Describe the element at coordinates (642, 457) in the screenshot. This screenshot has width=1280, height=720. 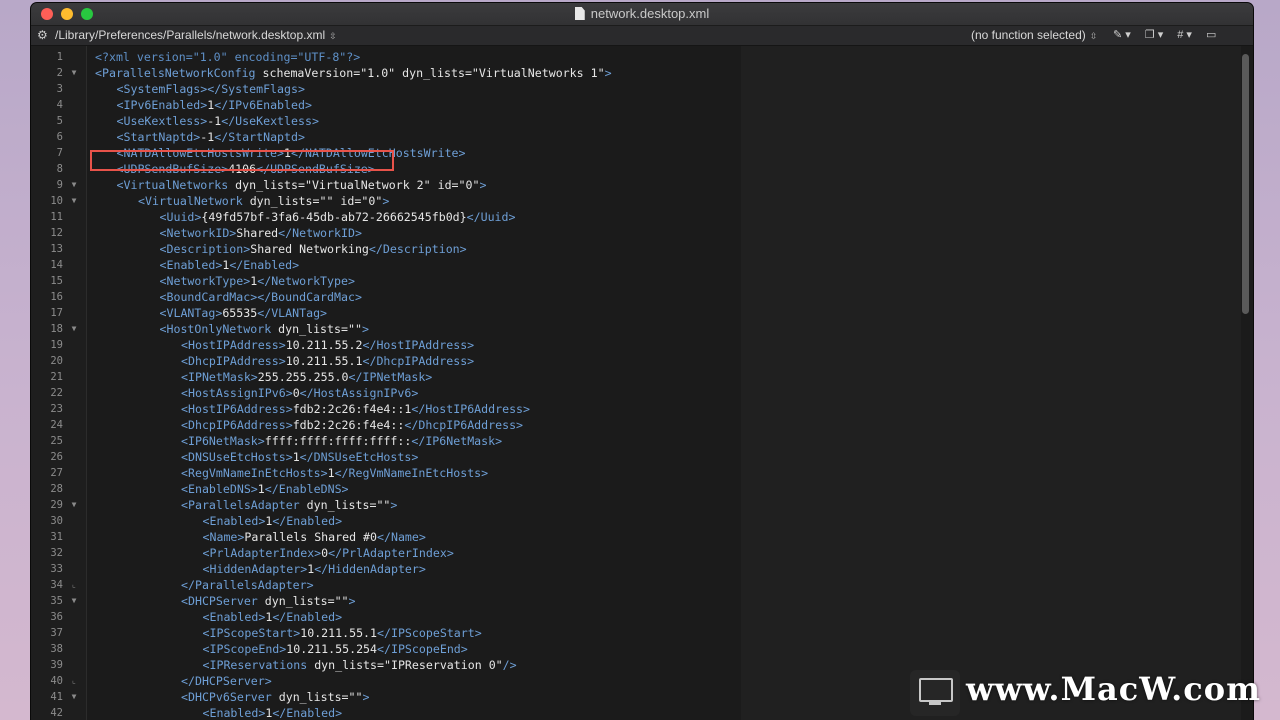
I see `code-line: 26 <DNSUseEtcHosts>1</DNSUseEtcHosts>` at that location.